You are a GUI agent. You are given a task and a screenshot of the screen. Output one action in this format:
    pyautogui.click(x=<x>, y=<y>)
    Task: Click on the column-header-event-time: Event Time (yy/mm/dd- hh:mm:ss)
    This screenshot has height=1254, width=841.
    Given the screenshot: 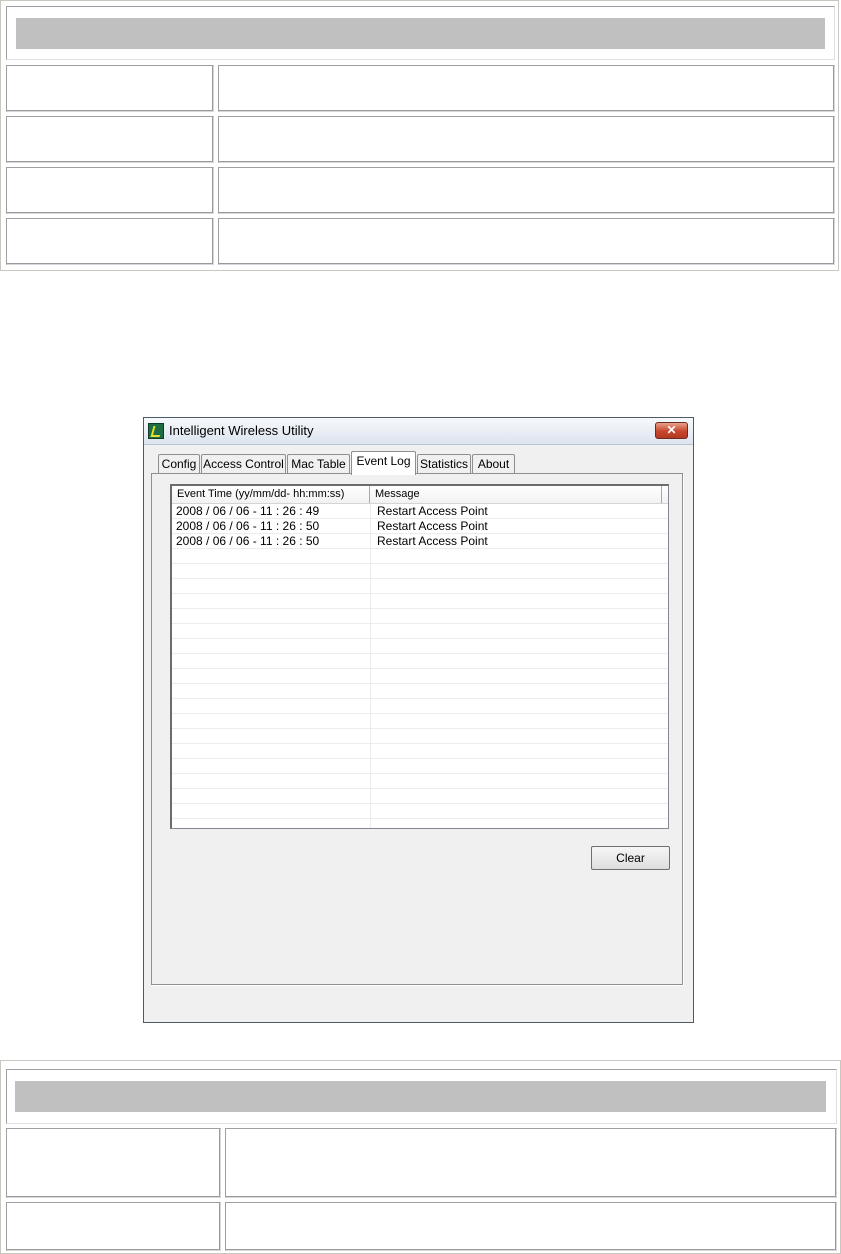 What is the action you would take?
    pyautogui.click(x=271, y=494)
    